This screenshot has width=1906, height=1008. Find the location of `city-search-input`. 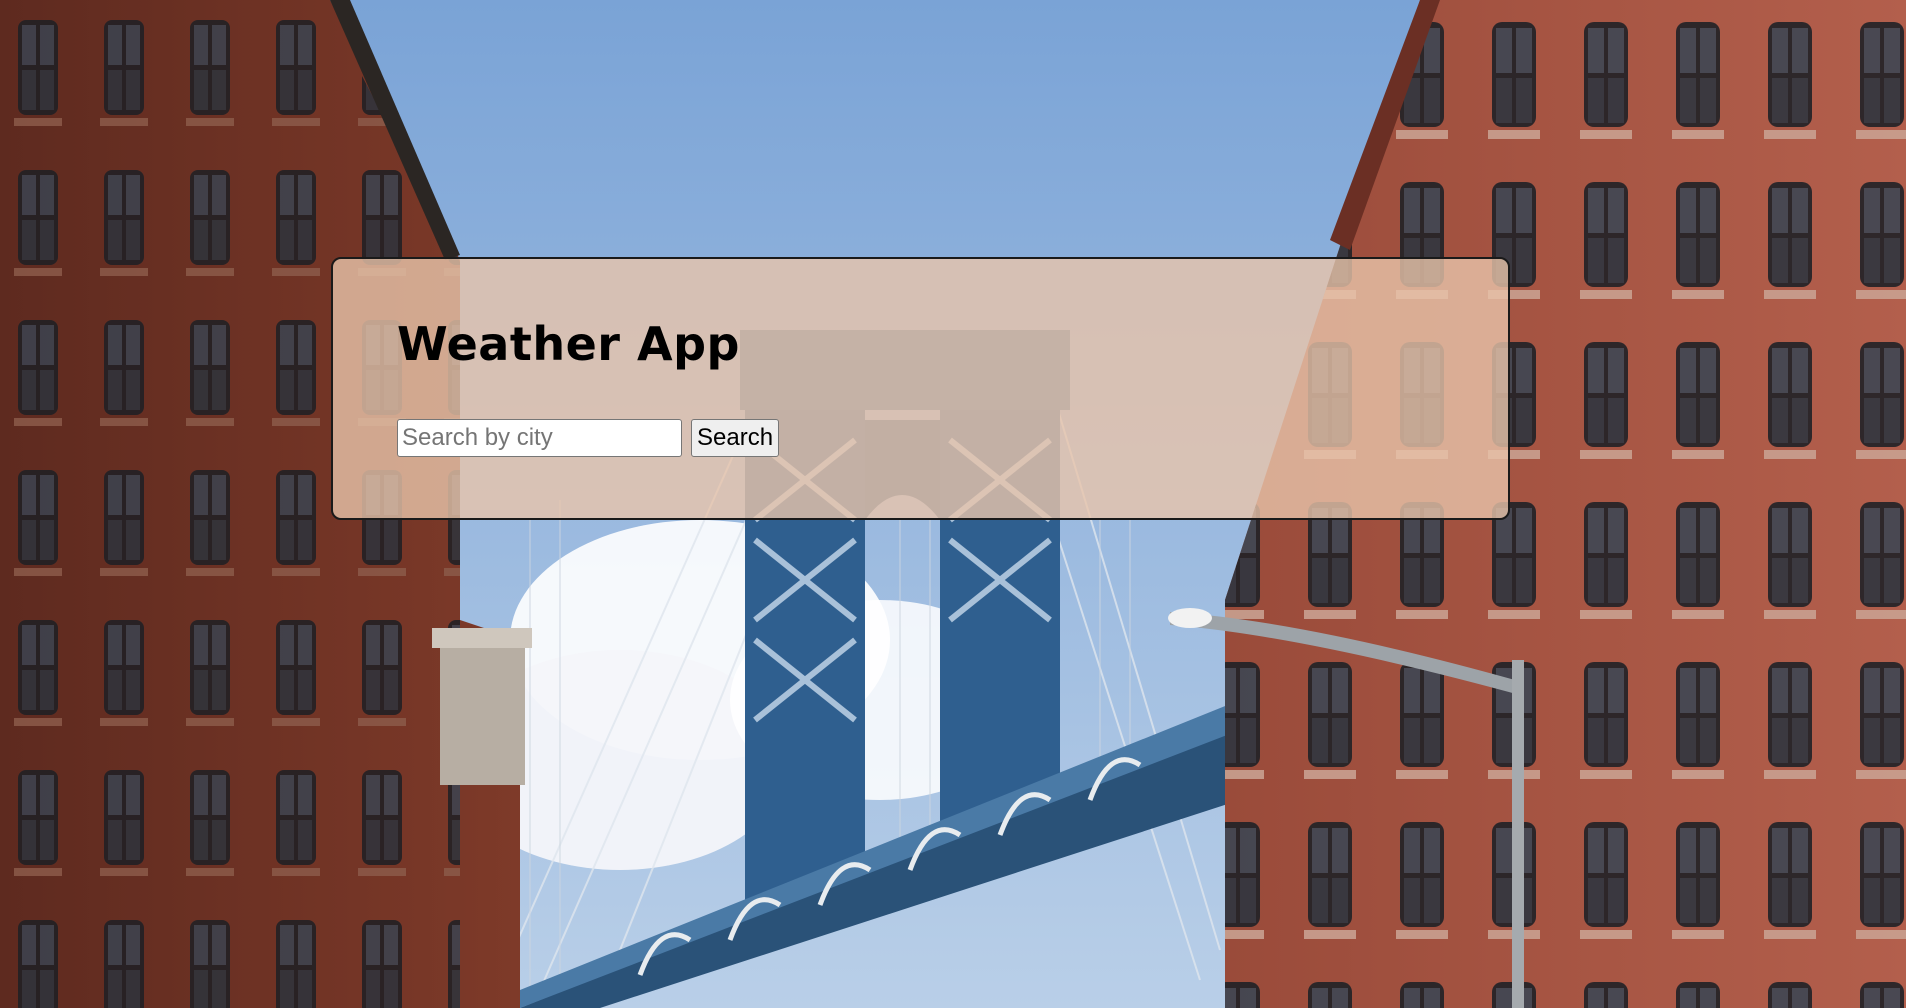

city-search-input is located at coordinates (539, 438).